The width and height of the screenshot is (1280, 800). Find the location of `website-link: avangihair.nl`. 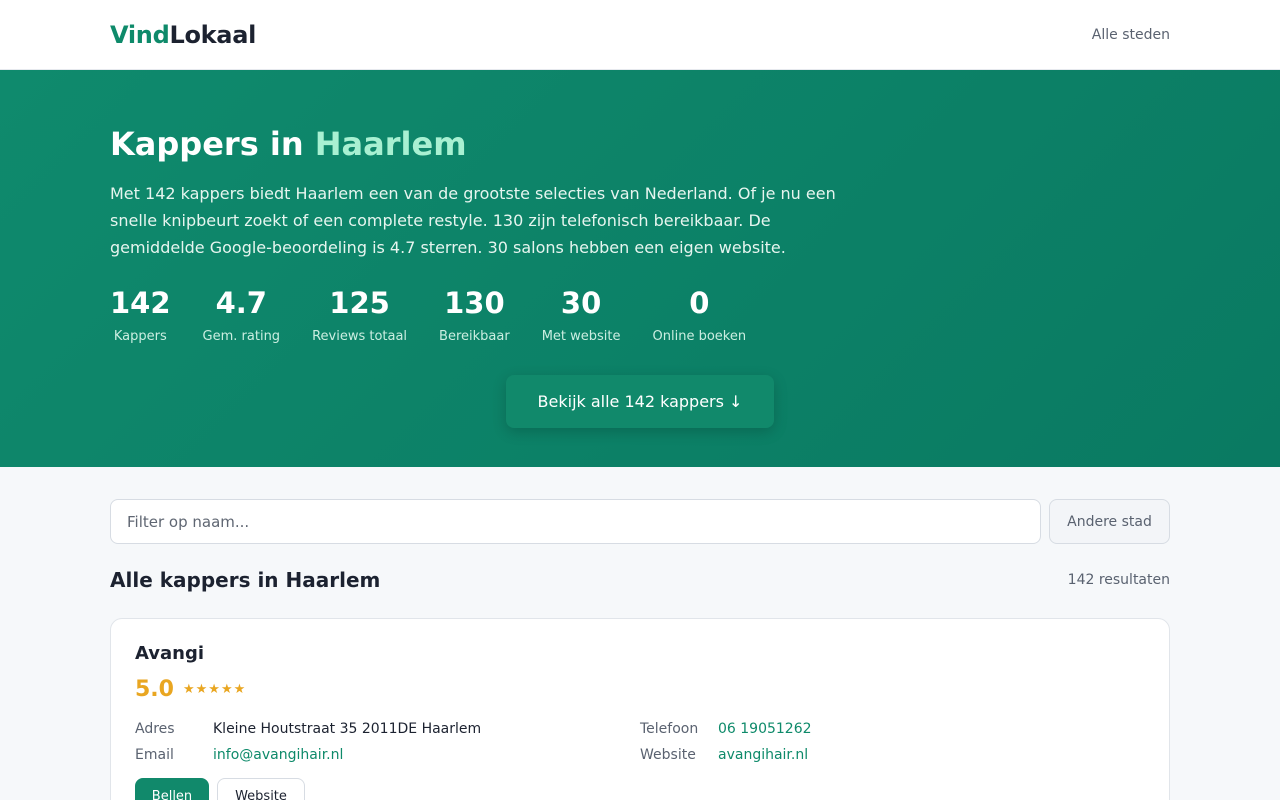

website-link: avangihair.nl is located at coordinates (763, 755).